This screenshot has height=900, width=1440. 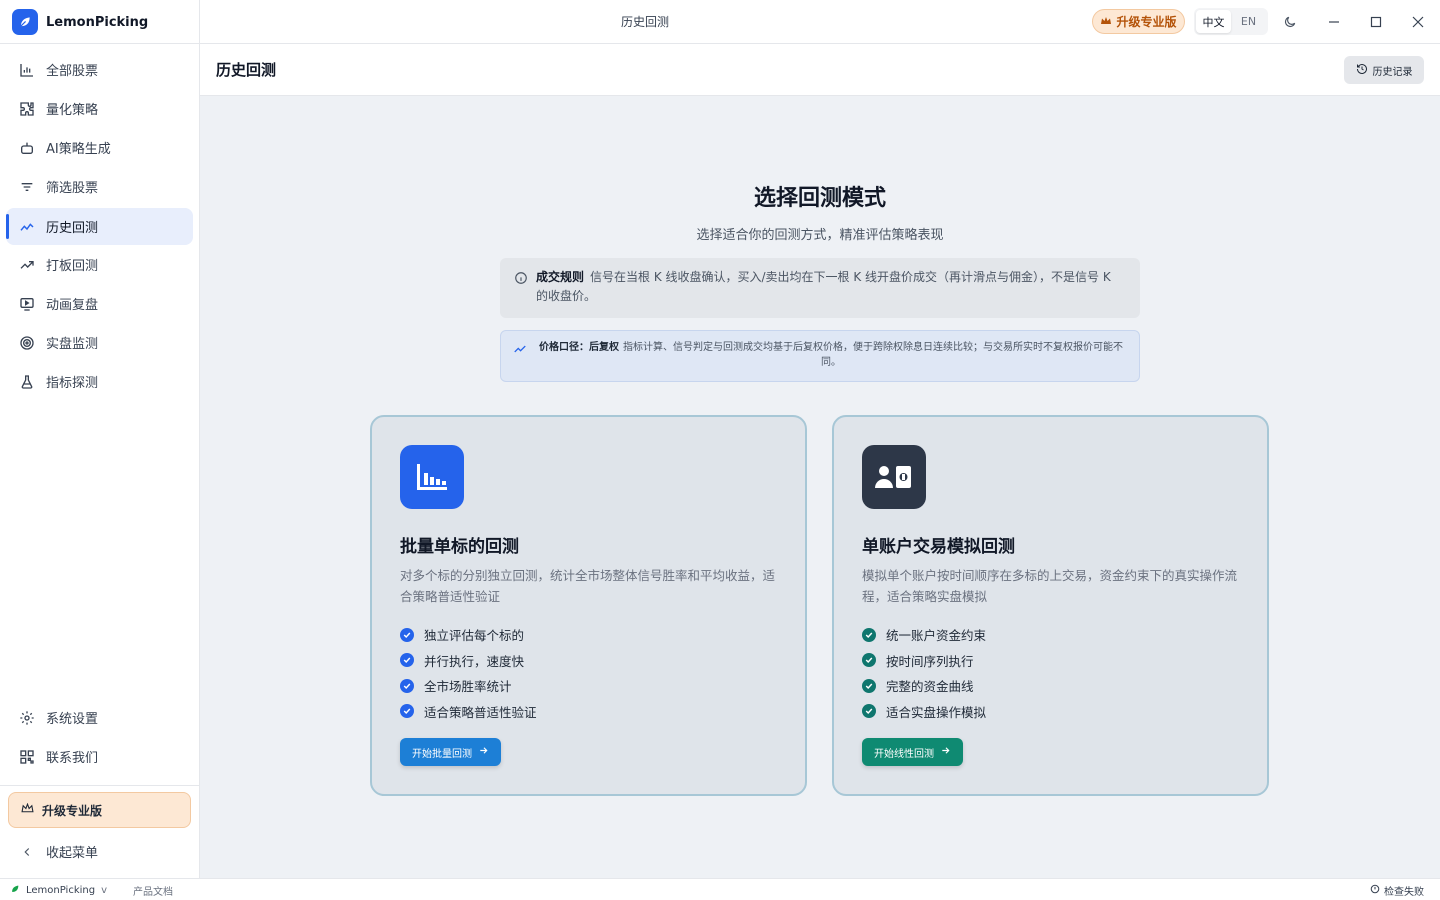 What do you see at coordinates (72, 266) in the screenshot?
I see `sidebar-item-label: 打板回测` at bounding box center [72, 266].